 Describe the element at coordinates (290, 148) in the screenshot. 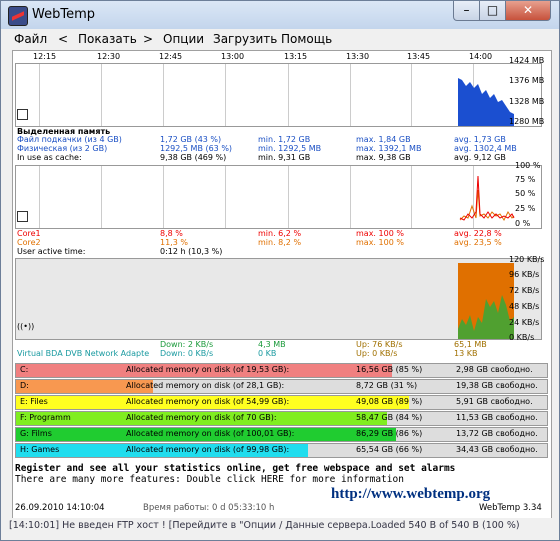

I see `memory-row-min: min. 1292,5 MB` at that location.